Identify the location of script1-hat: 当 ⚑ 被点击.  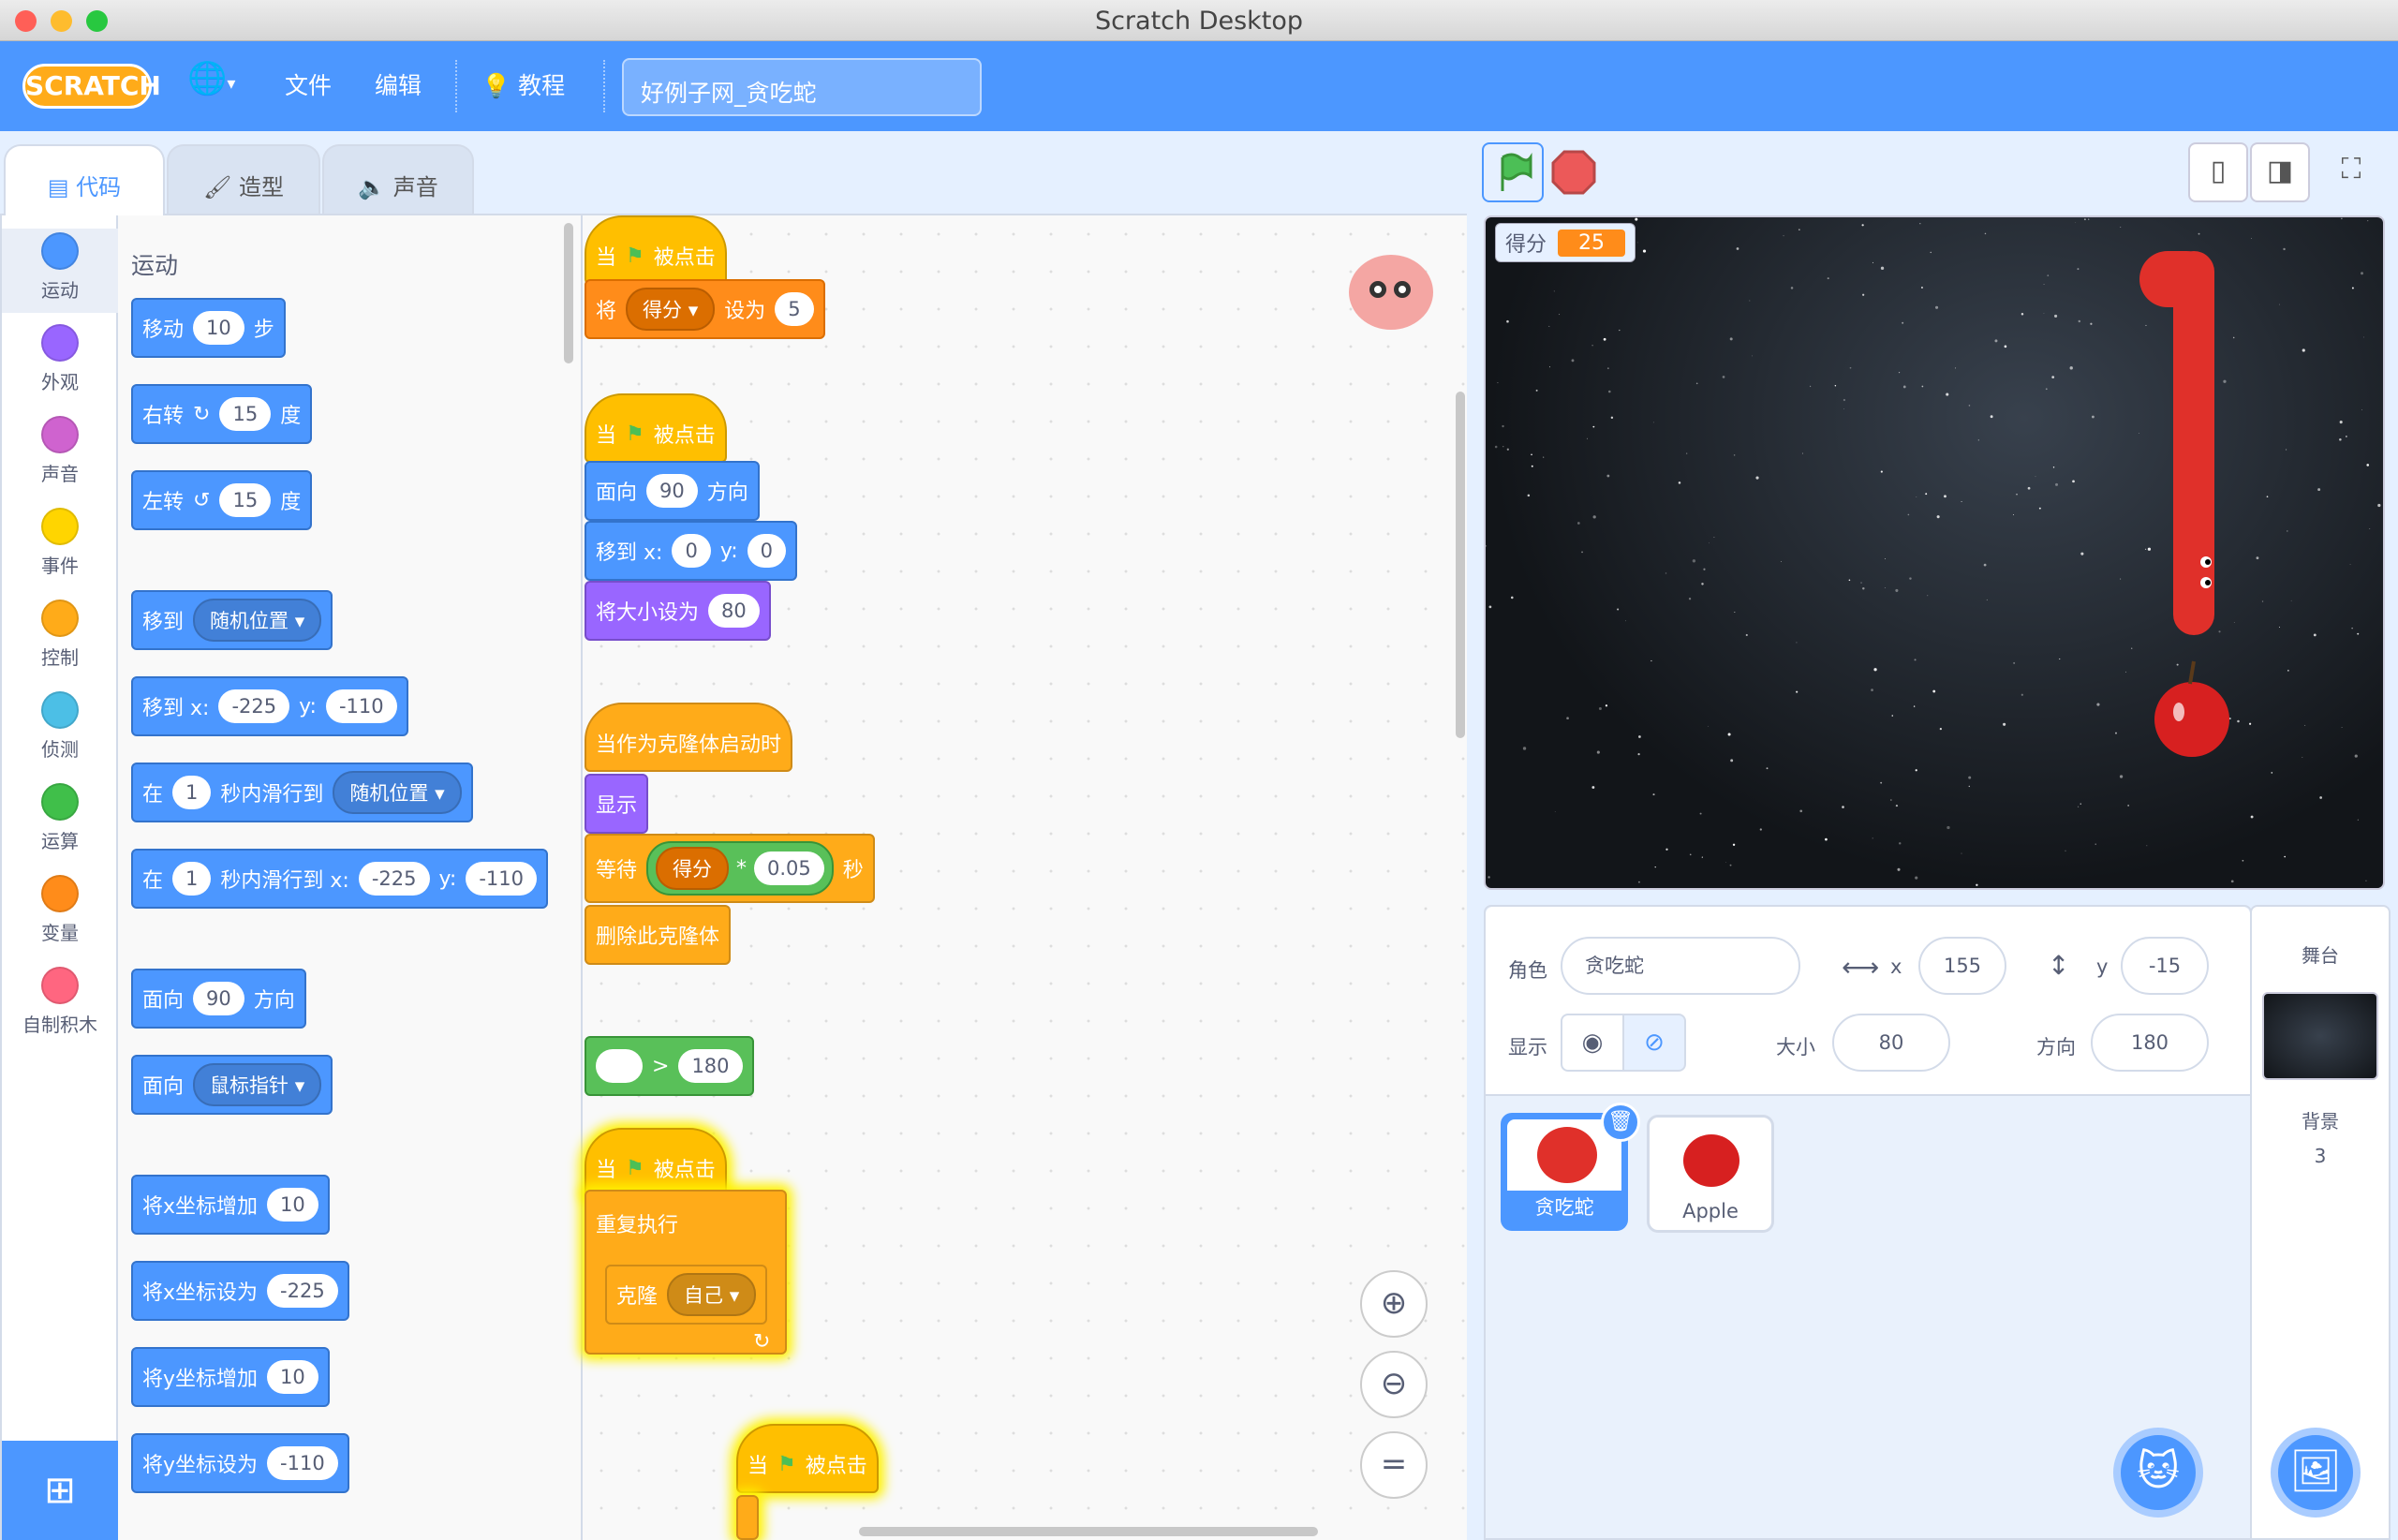
(656, 250).